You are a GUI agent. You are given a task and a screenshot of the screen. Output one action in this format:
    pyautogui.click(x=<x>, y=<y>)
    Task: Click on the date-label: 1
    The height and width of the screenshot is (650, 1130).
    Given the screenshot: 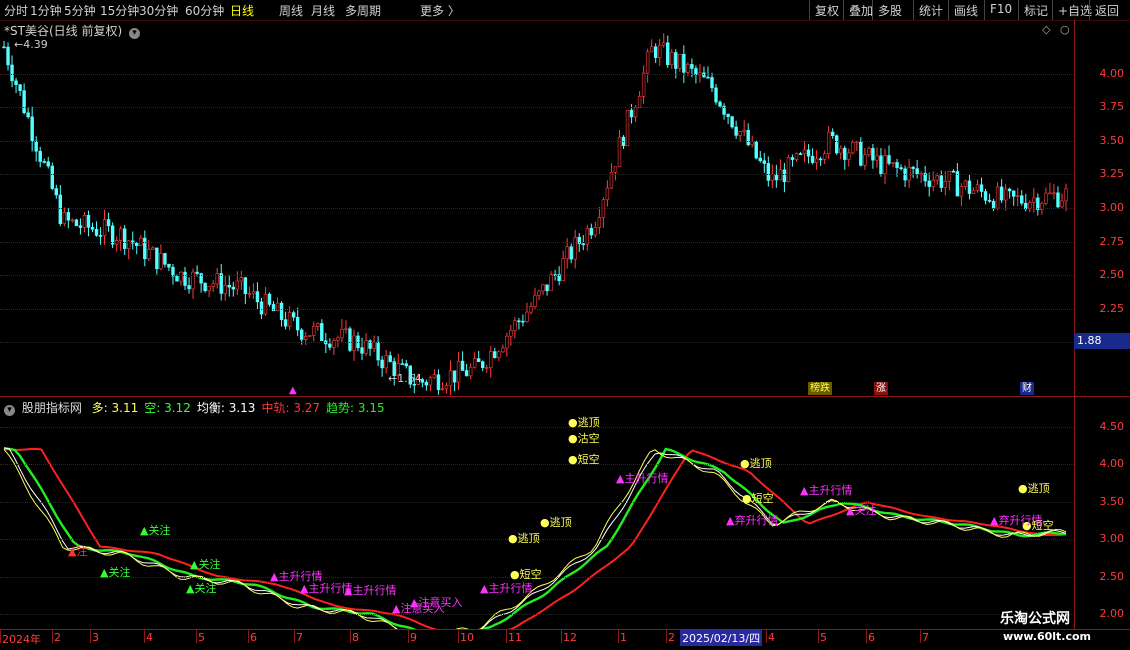 What is the action you would take?
    pyautogui.click(x=623, y=637)
    